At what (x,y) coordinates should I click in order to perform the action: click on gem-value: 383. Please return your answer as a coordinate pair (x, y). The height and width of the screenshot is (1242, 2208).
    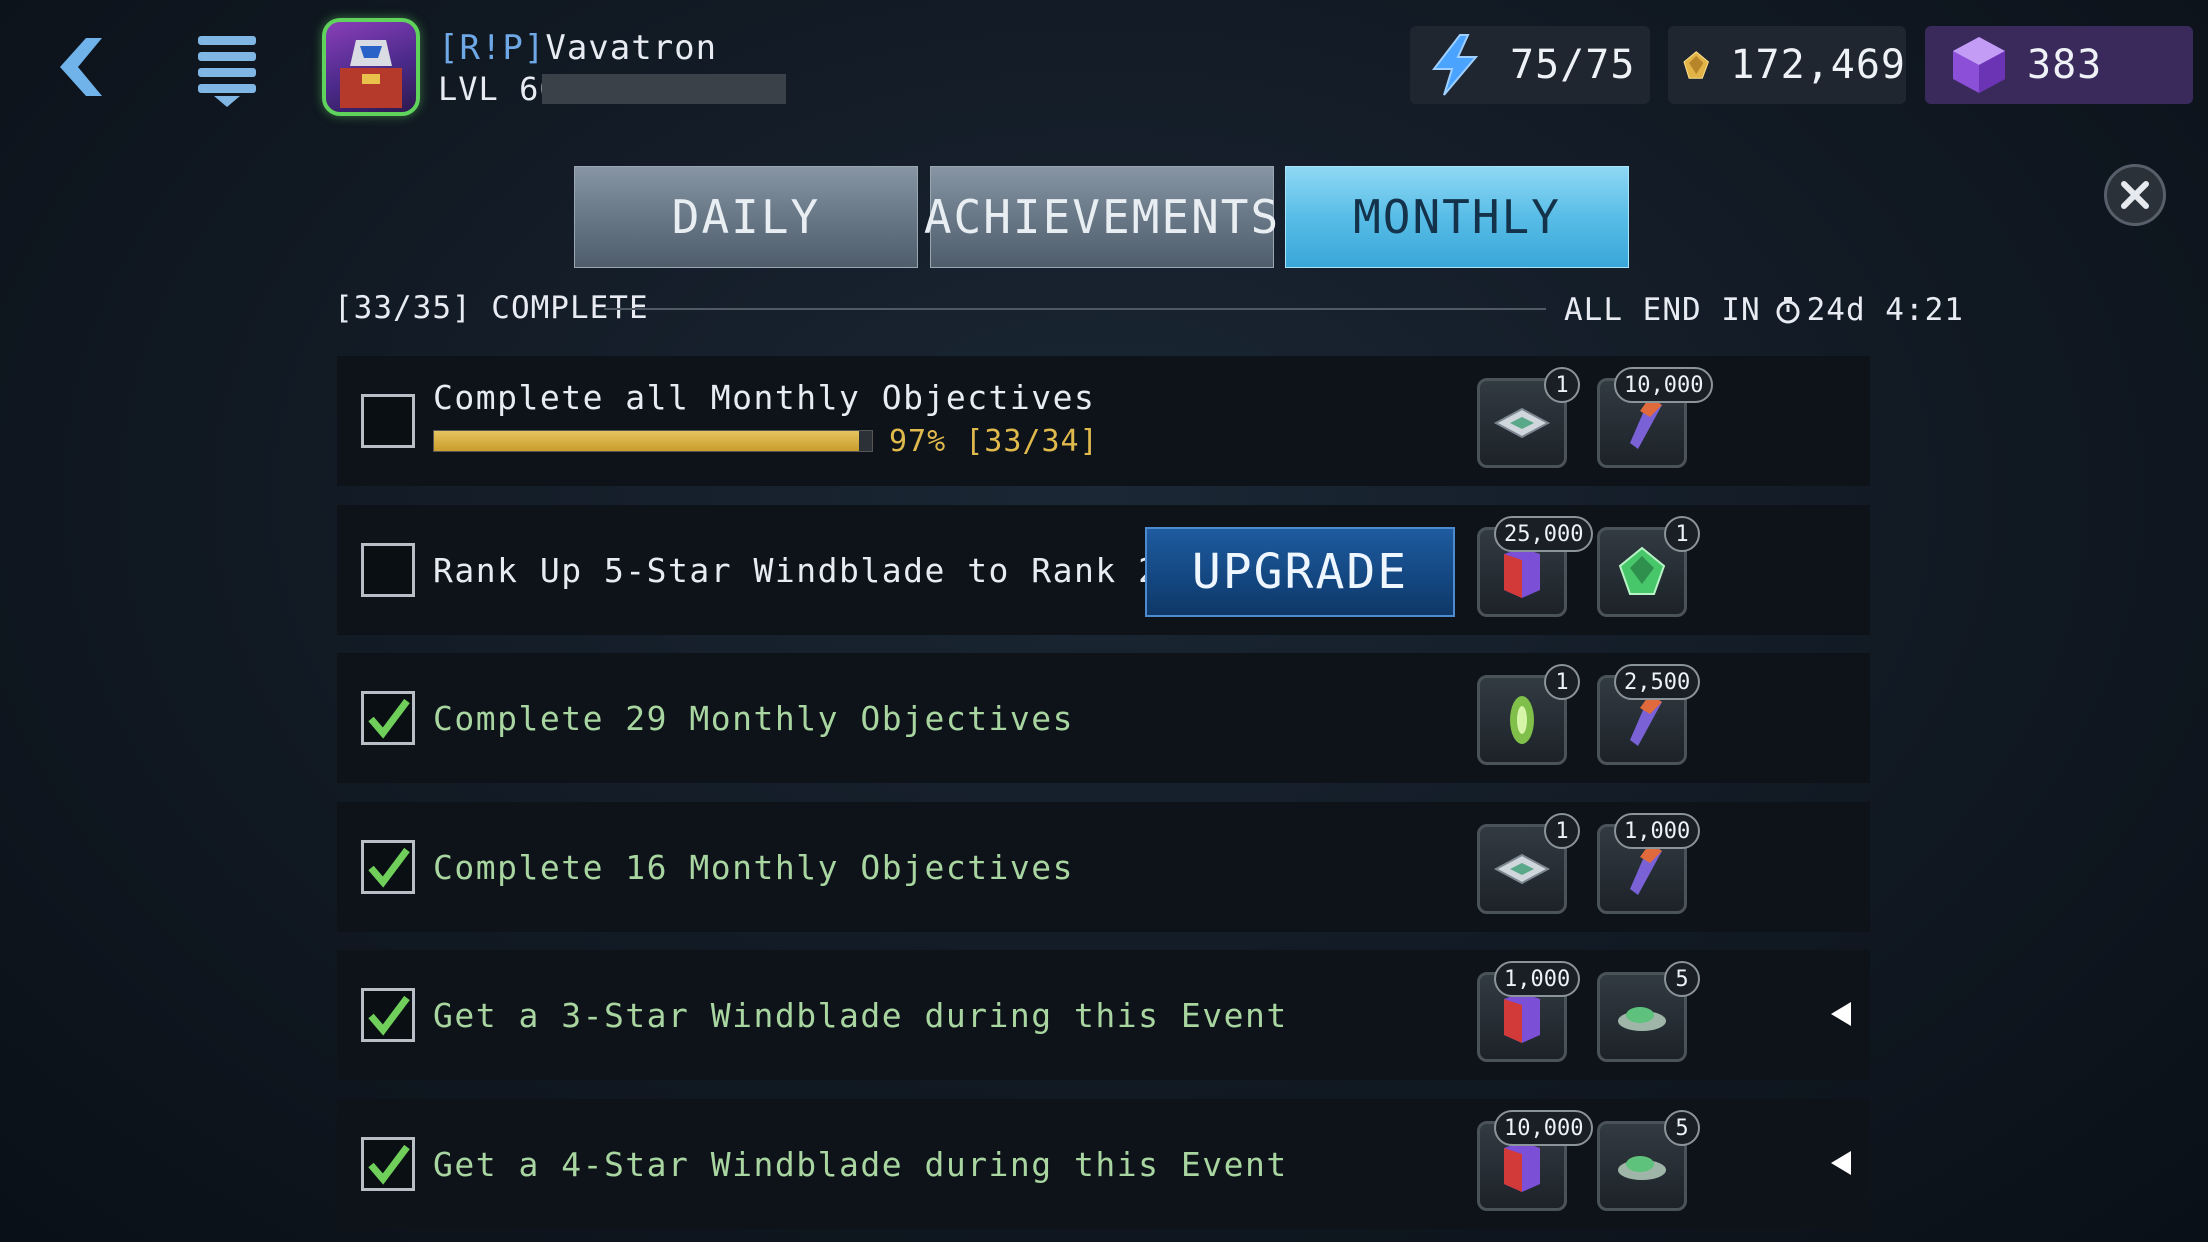
    Looking at the image, I should click on (2065, 65).